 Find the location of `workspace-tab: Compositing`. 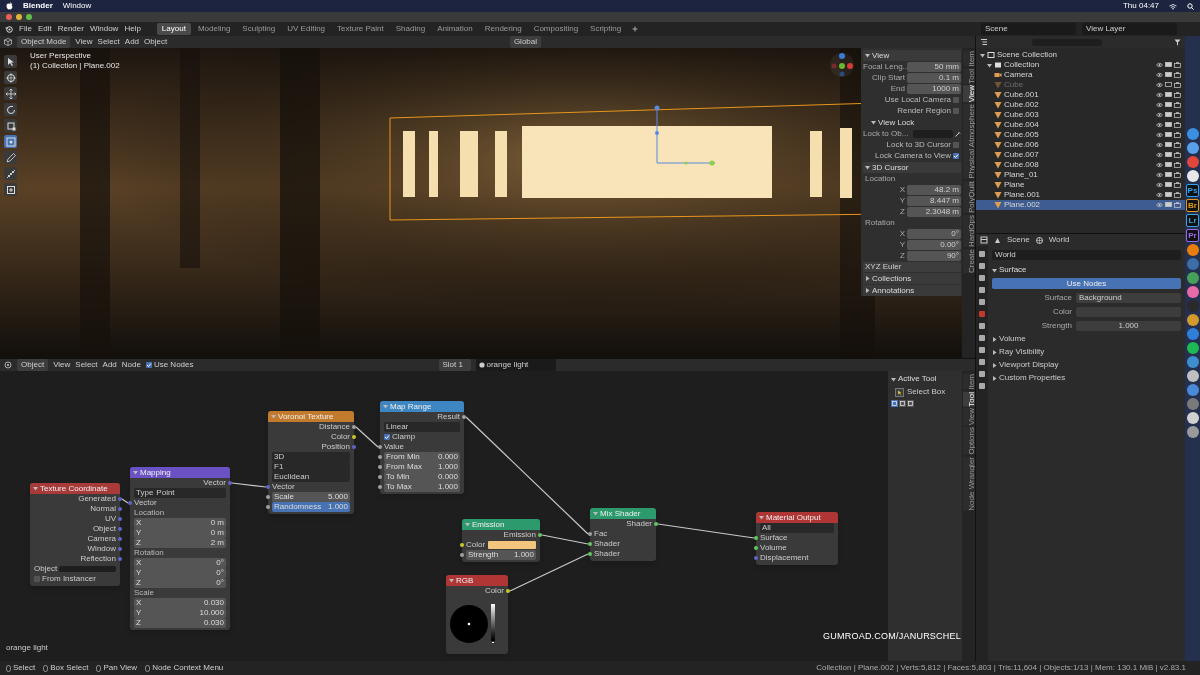

workspace-tab: Compositing is located at coordinates (556, 29).